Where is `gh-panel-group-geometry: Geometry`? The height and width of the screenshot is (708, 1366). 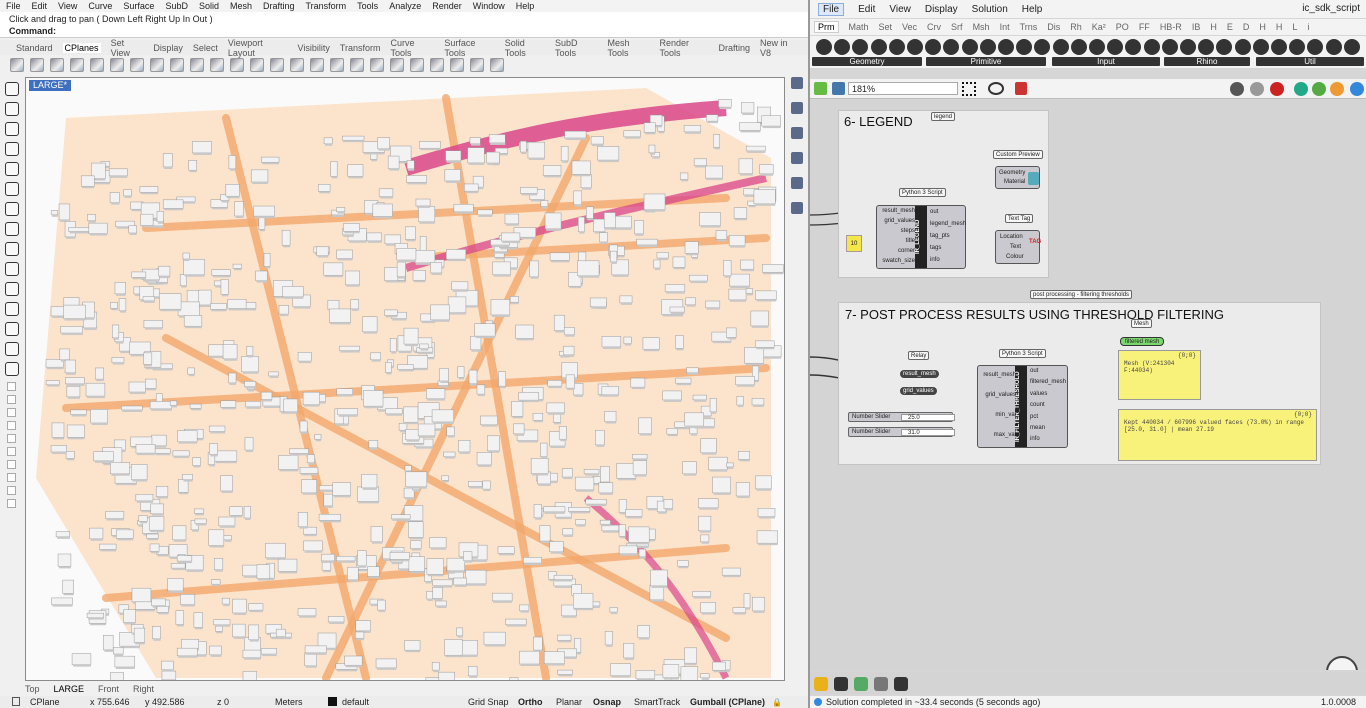 gh-panel-group-geometry: Geometry is located at coordinates (867, 61).